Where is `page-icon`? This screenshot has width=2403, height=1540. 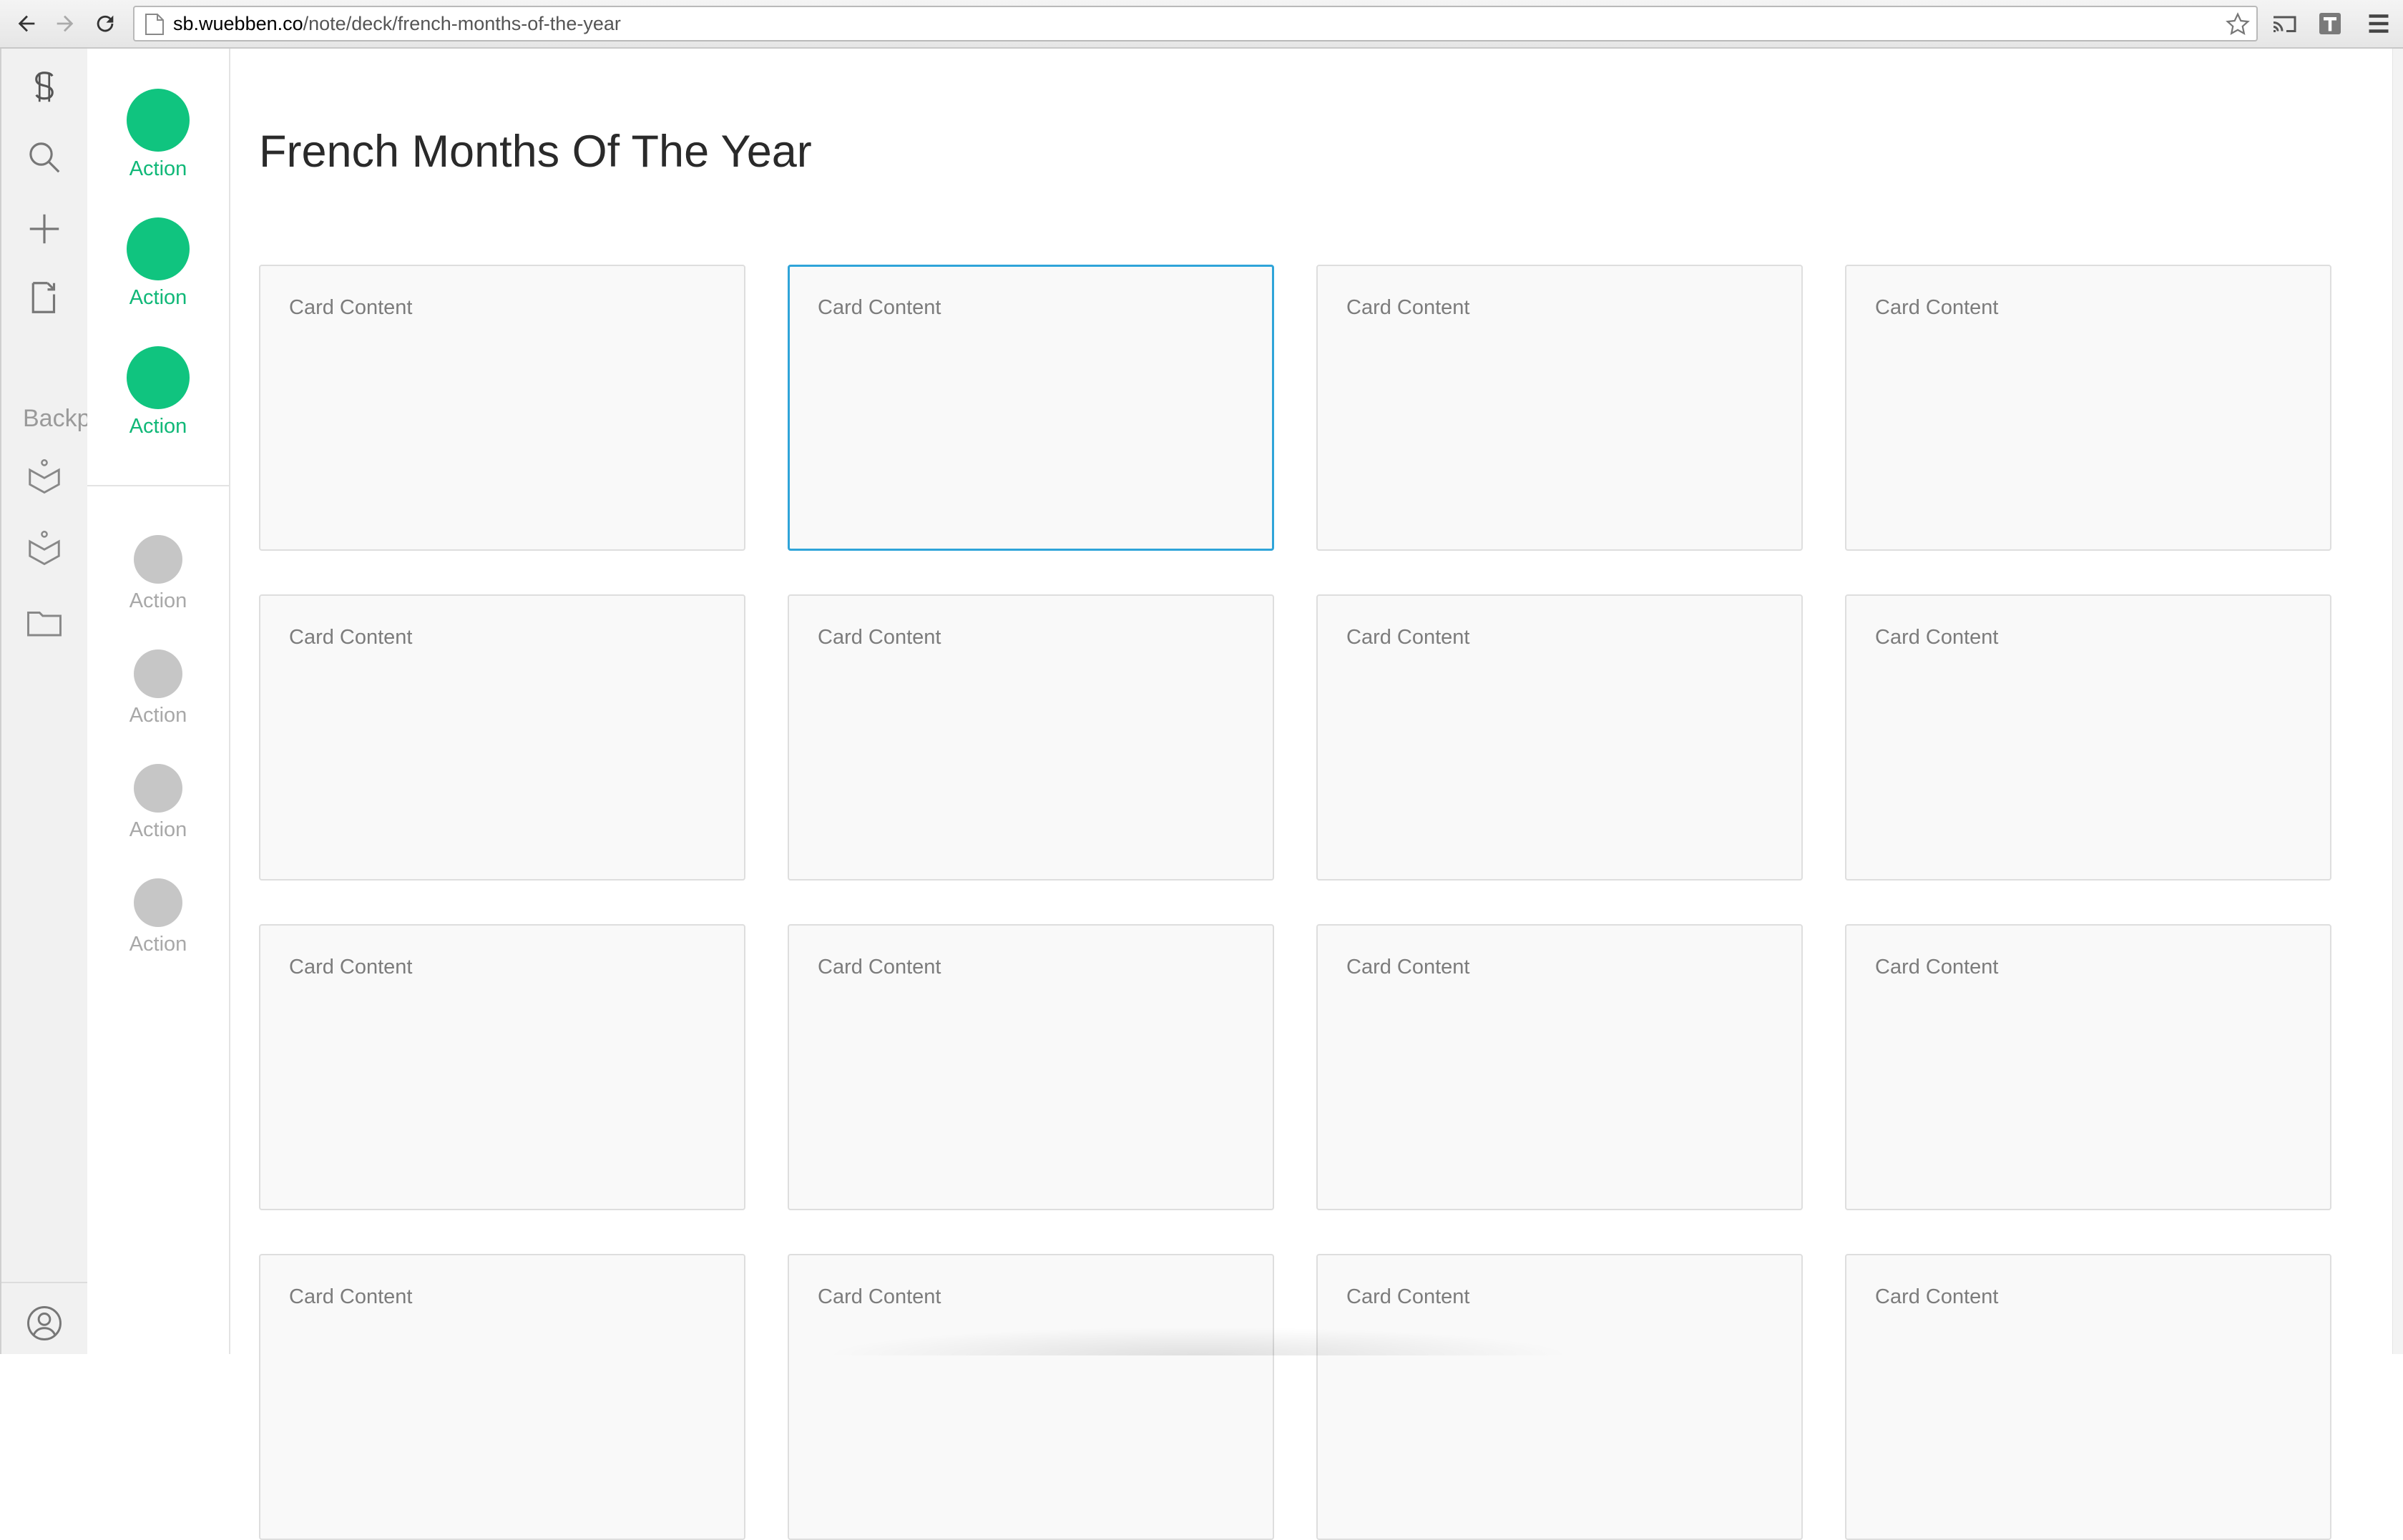 page-icon is located at coordinates (154, 24).